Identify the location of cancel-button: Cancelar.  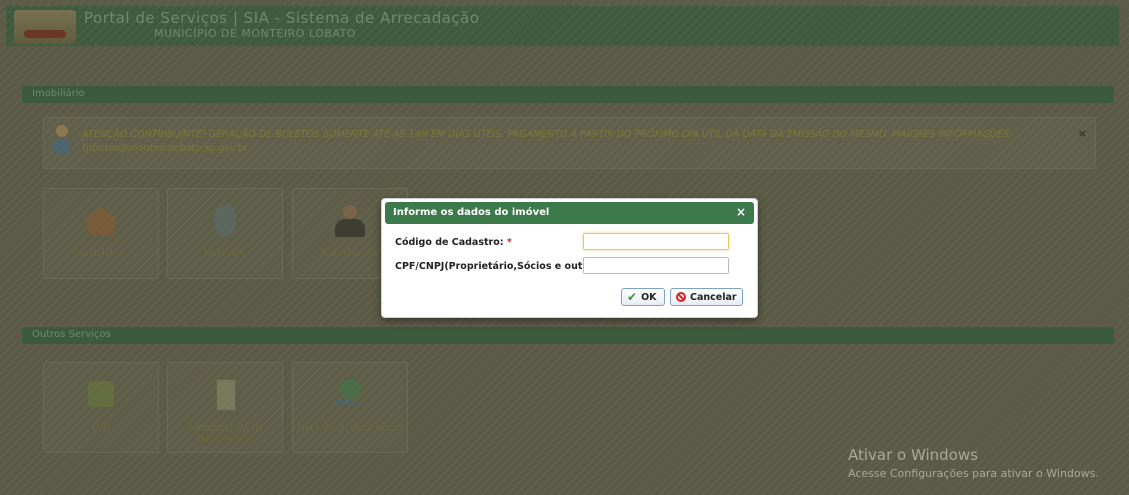
(706, 297).